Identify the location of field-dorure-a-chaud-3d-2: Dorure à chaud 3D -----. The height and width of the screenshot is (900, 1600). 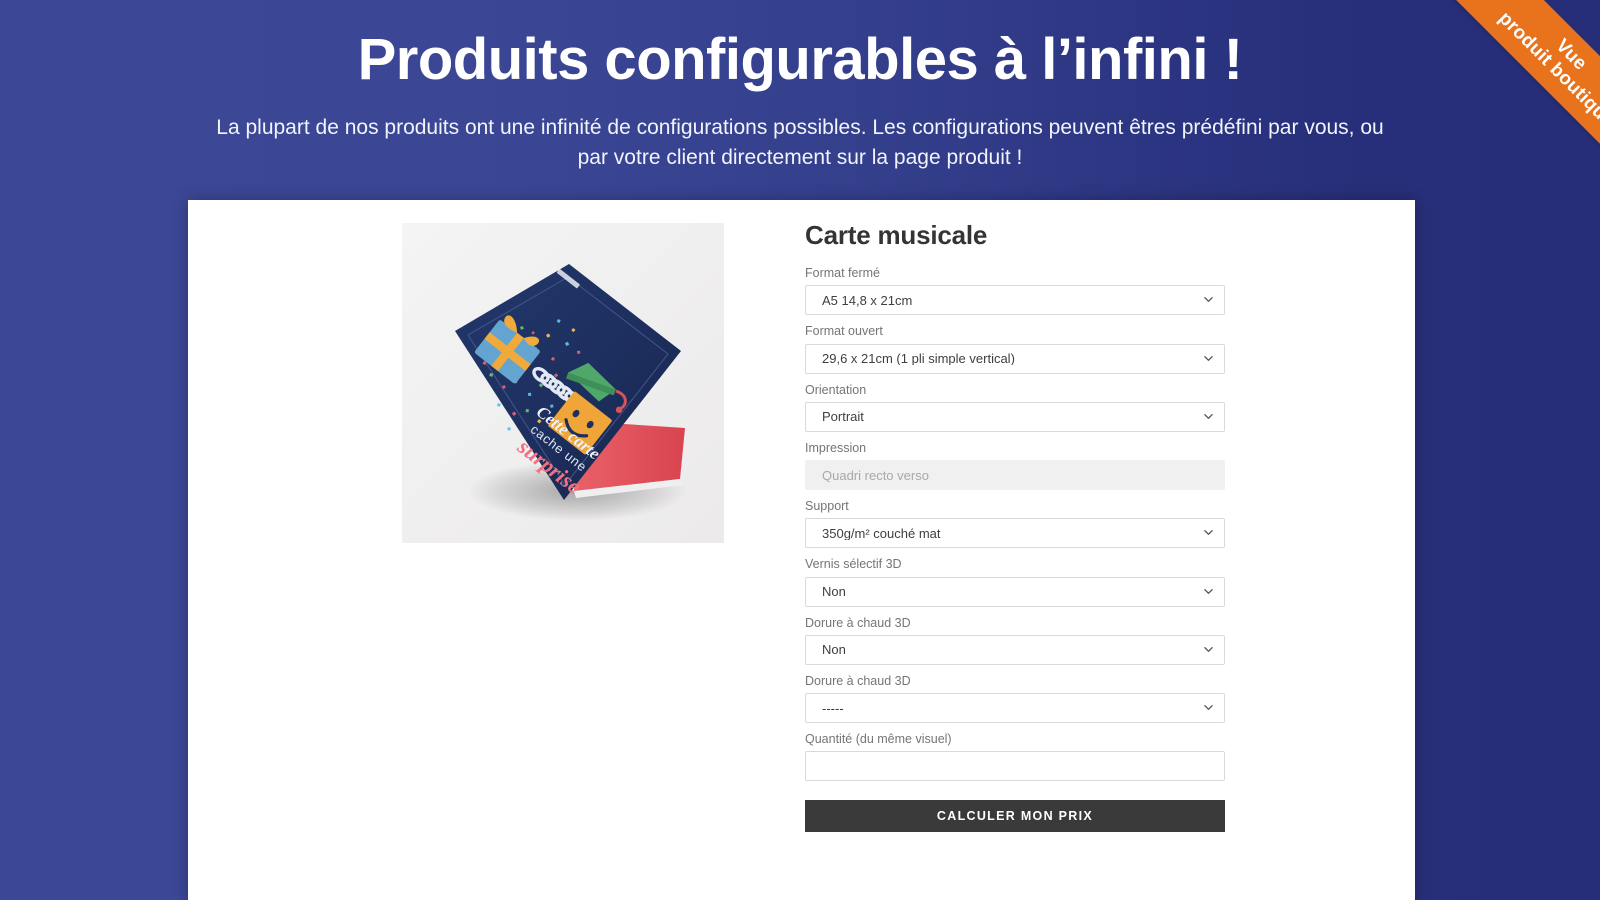
(1015, 698).